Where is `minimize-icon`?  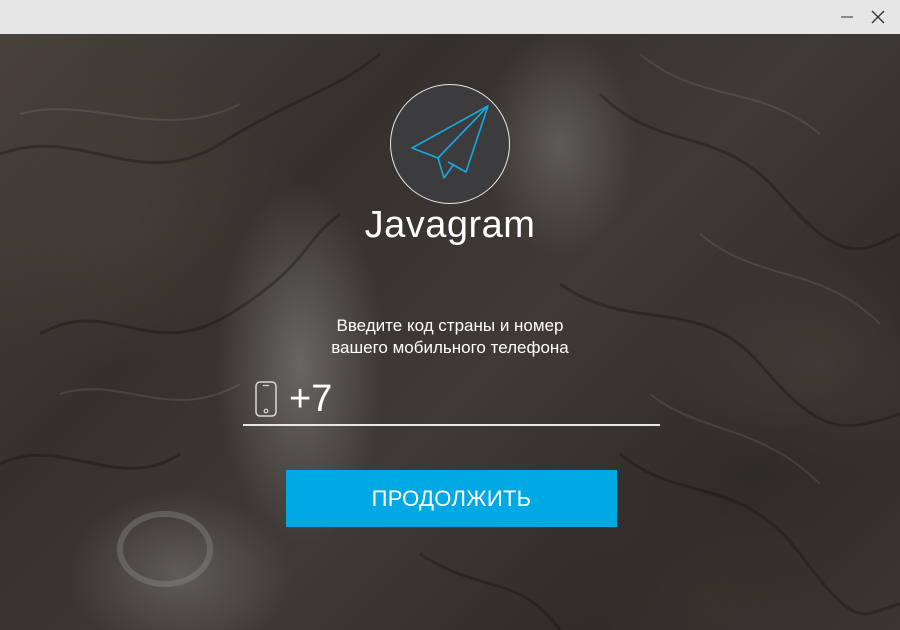 minimize-icon is located at coordinates (847, 17).